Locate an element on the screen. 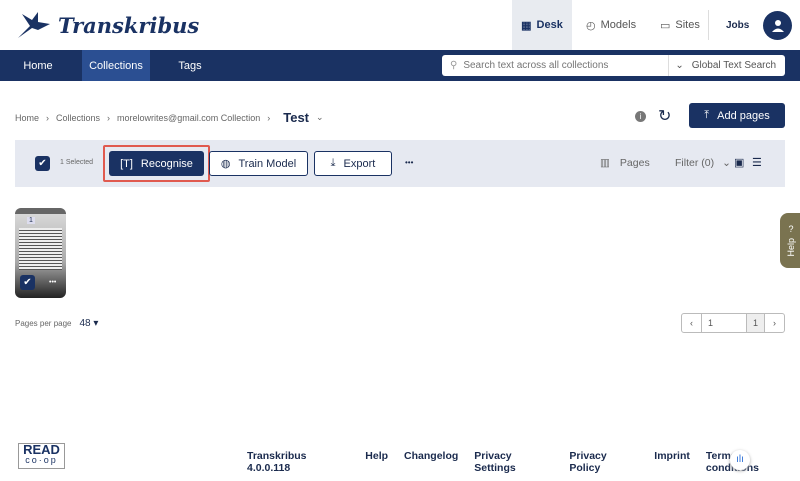  tab-models: ◴ Models is located at coordinates (611, 25).